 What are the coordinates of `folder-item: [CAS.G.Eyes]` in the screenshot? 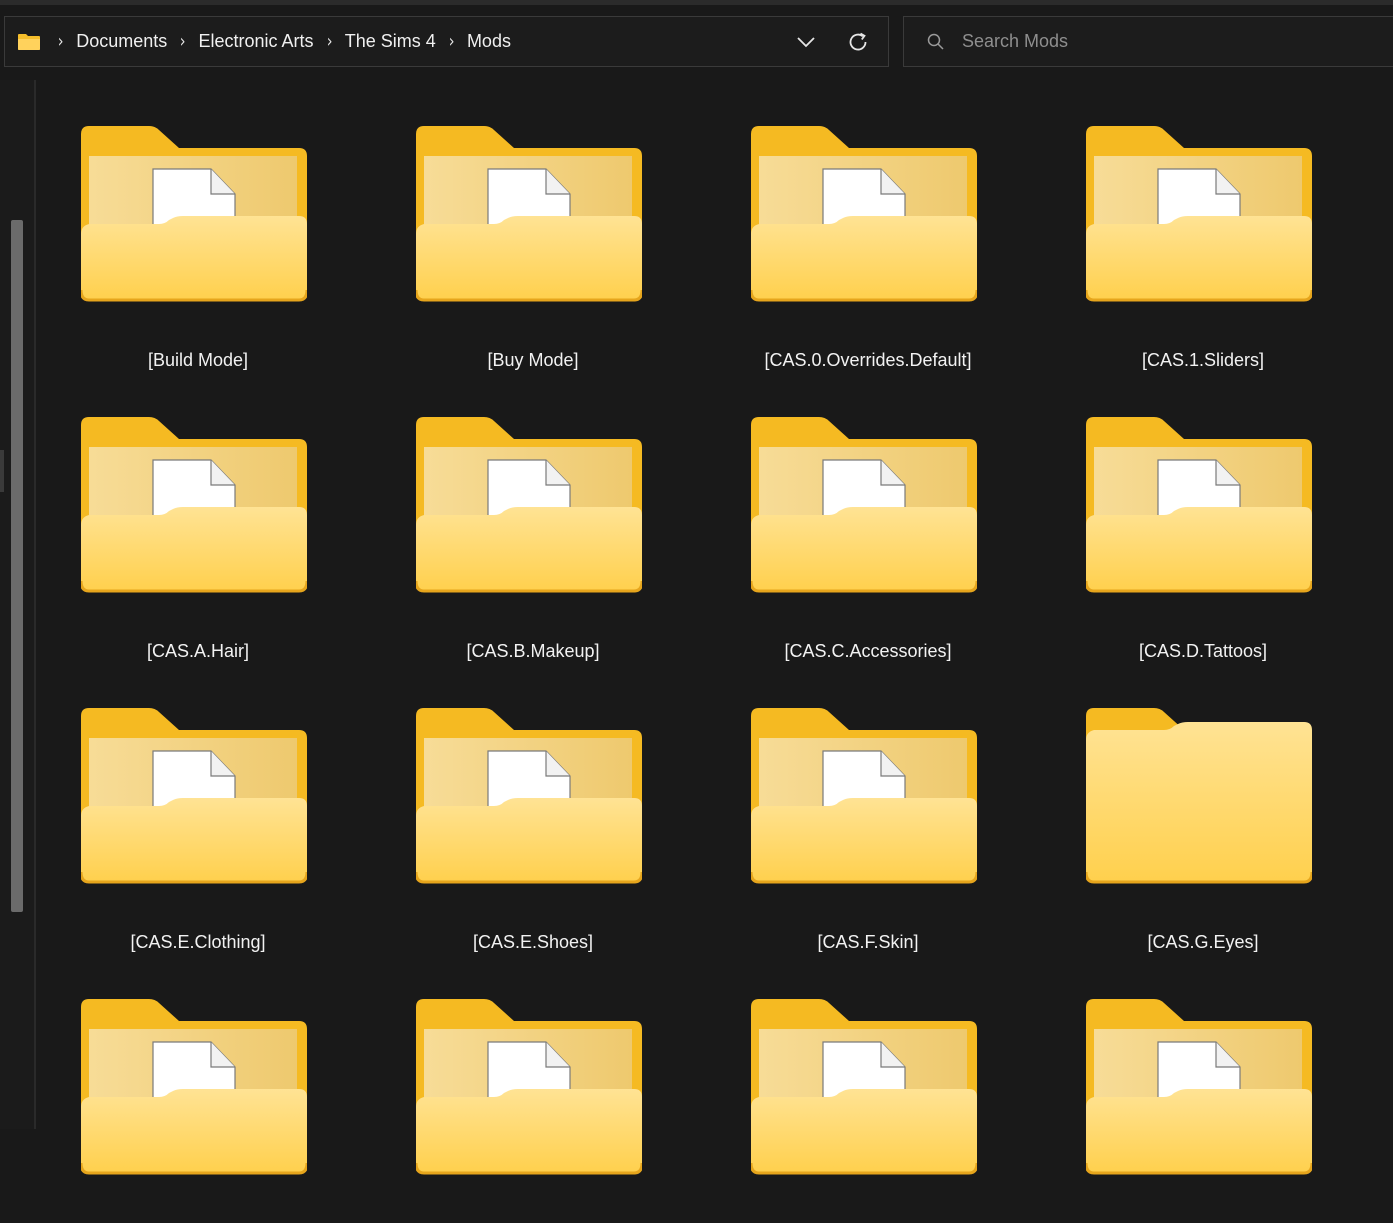 It's located at (1203, 807).